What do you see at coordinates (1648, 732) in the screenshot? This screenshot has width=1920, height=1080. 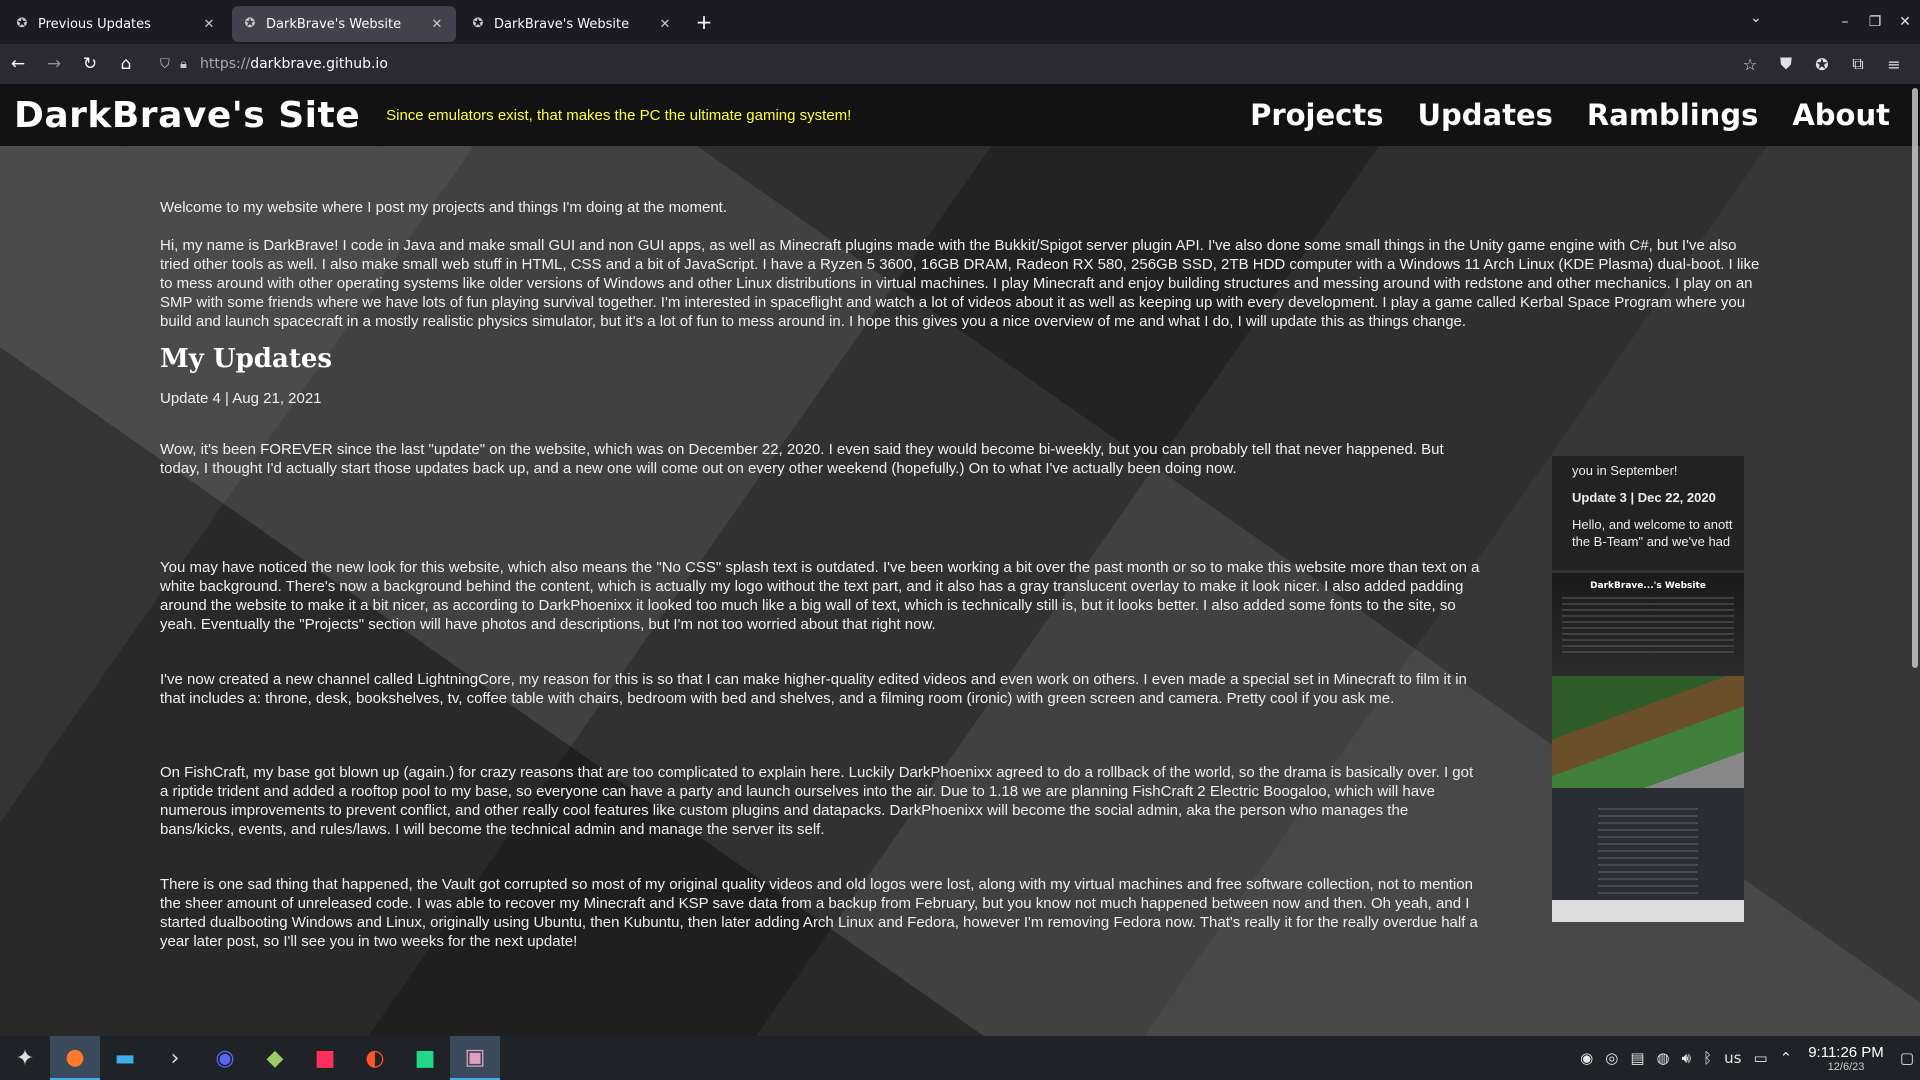 I see `minecraft-screenshot-thumbnail` at bounding box center [1648, 732].